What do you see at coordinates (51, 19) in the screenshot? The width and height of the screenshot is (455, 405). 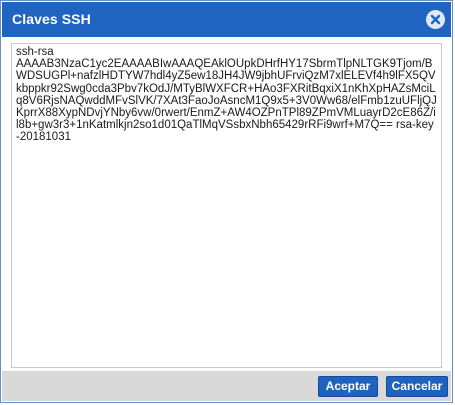 I see `dialog-title: Claves SSH` at bounding box center [51, 19].